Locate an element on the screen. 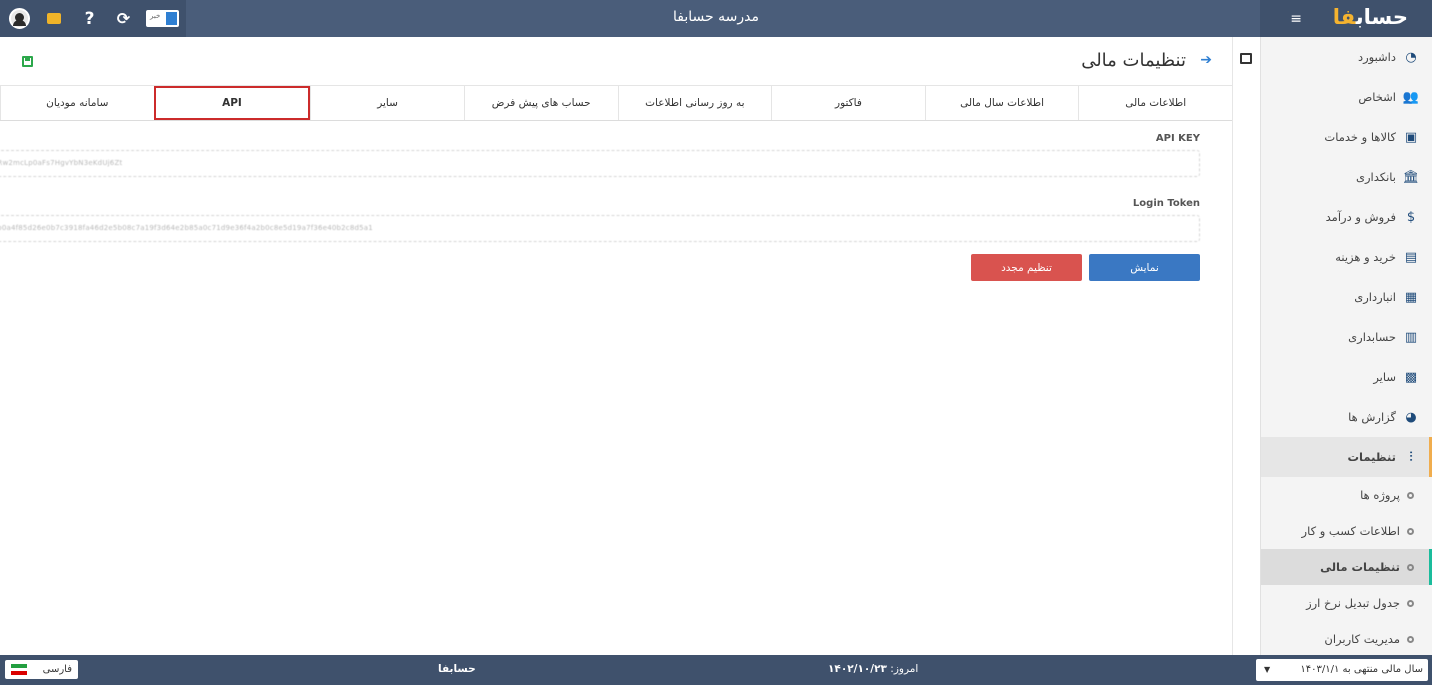  logo-area: حسابفا ≡ is located at coordinates (1346, 18).